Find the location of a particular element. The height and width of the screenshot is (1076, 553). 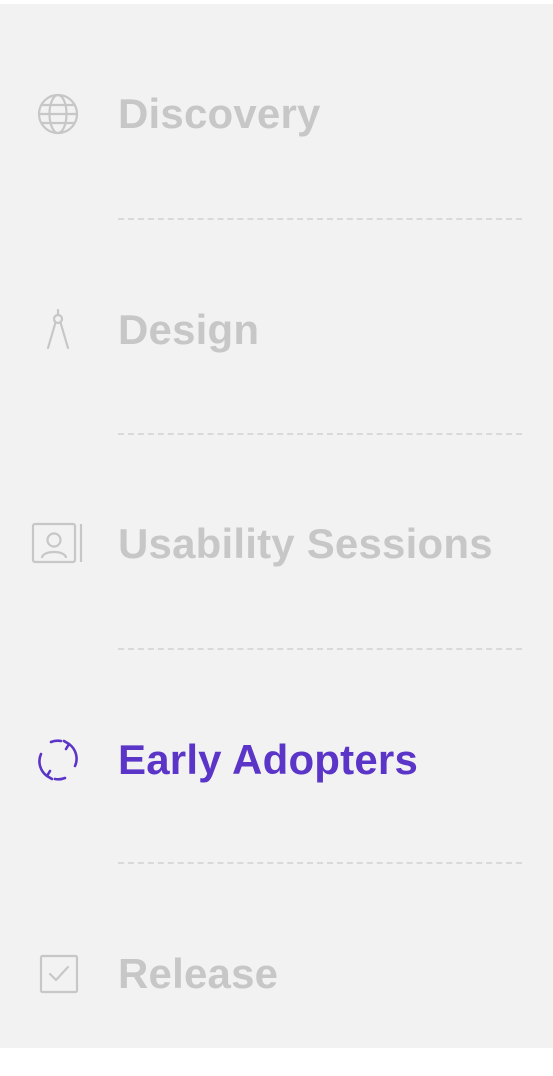

step-design: Design is located at coordinates (276, 330).